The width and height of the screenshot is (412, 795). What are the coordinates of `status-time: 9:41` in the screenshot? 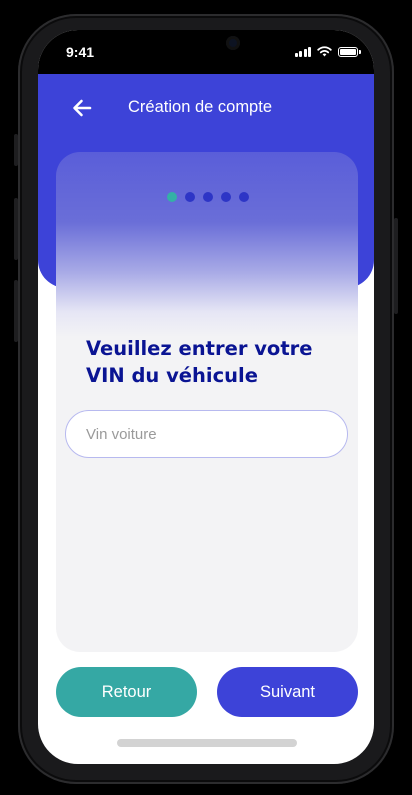 It's located at (80, 52).